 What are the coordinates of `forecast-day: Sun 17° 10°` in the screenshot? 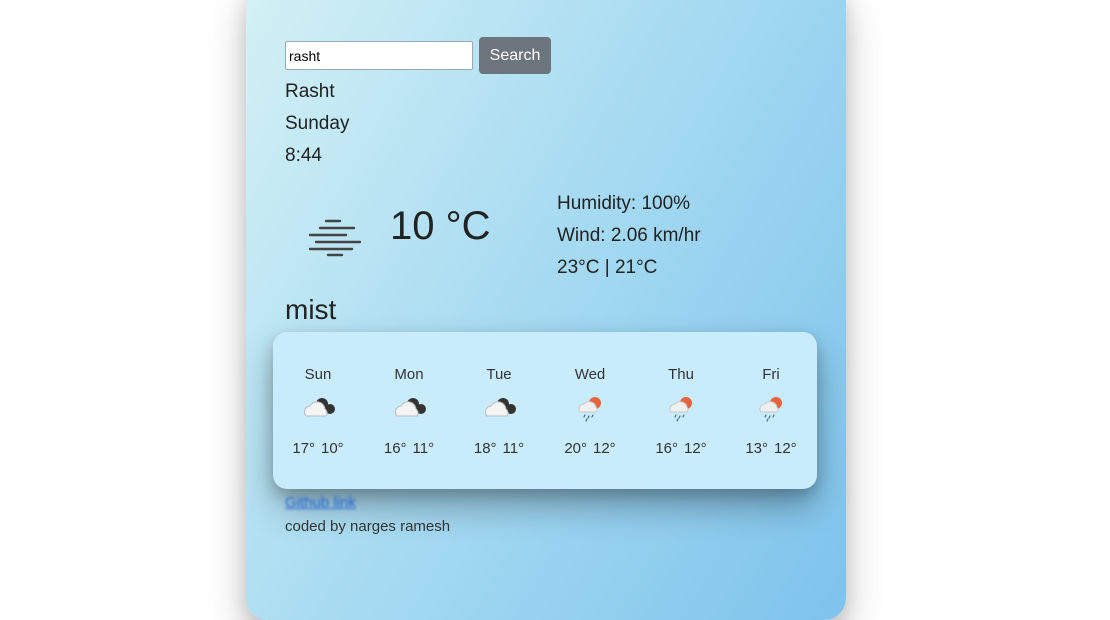 It's located at (318, 410).